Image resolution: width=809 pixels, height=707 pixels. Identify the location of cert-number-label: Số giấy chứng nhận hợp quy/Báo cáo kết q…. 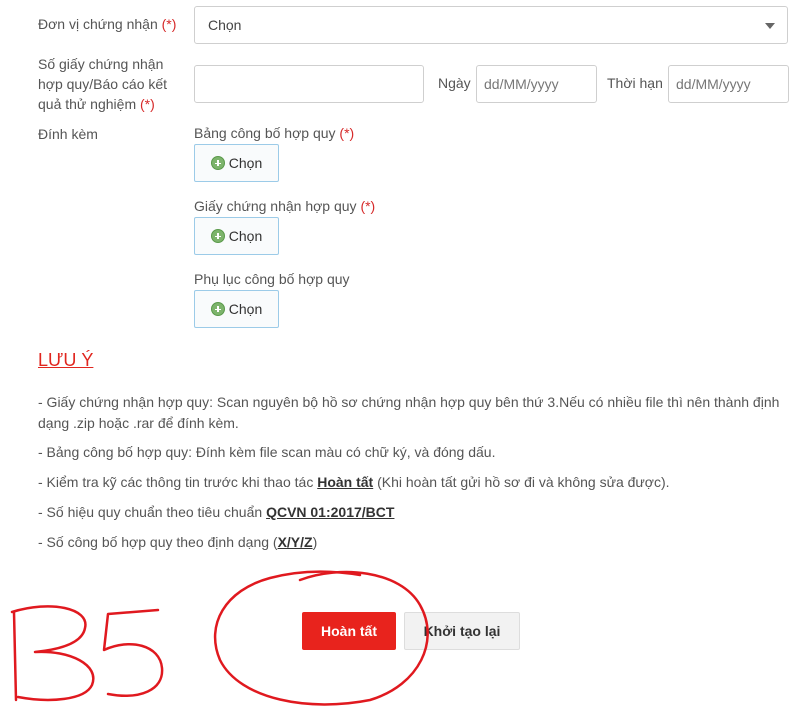
(103, 84).